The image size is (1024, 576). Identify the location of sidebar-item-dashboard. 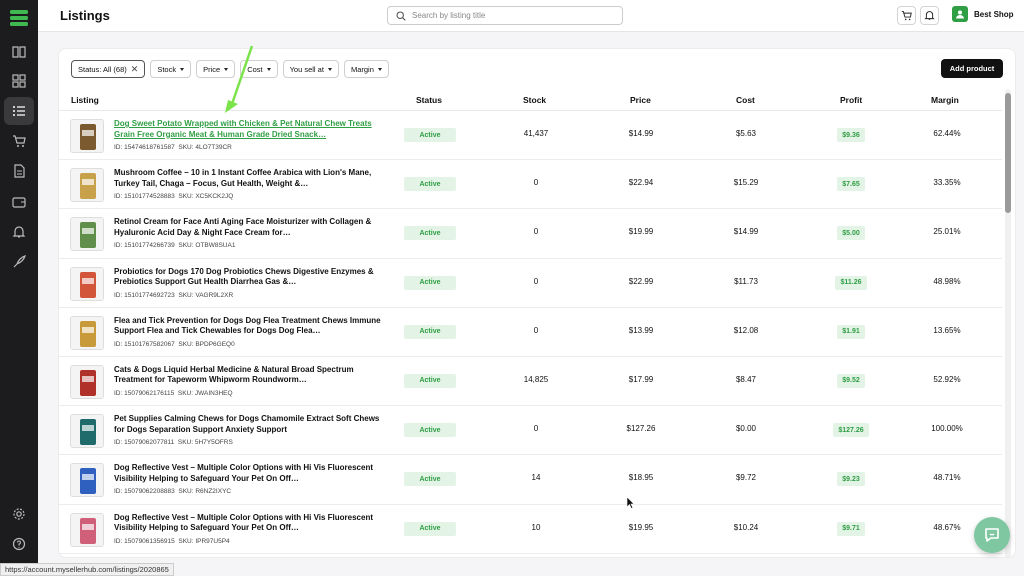
(19, 81).